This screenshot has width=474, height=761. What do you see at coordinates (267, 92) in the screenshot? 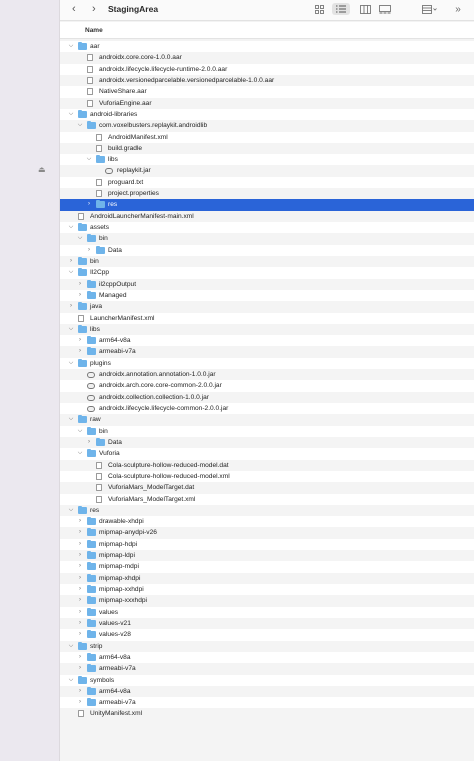
I see `file-row: NativeShare.aar` at bounding box center [267, 92].